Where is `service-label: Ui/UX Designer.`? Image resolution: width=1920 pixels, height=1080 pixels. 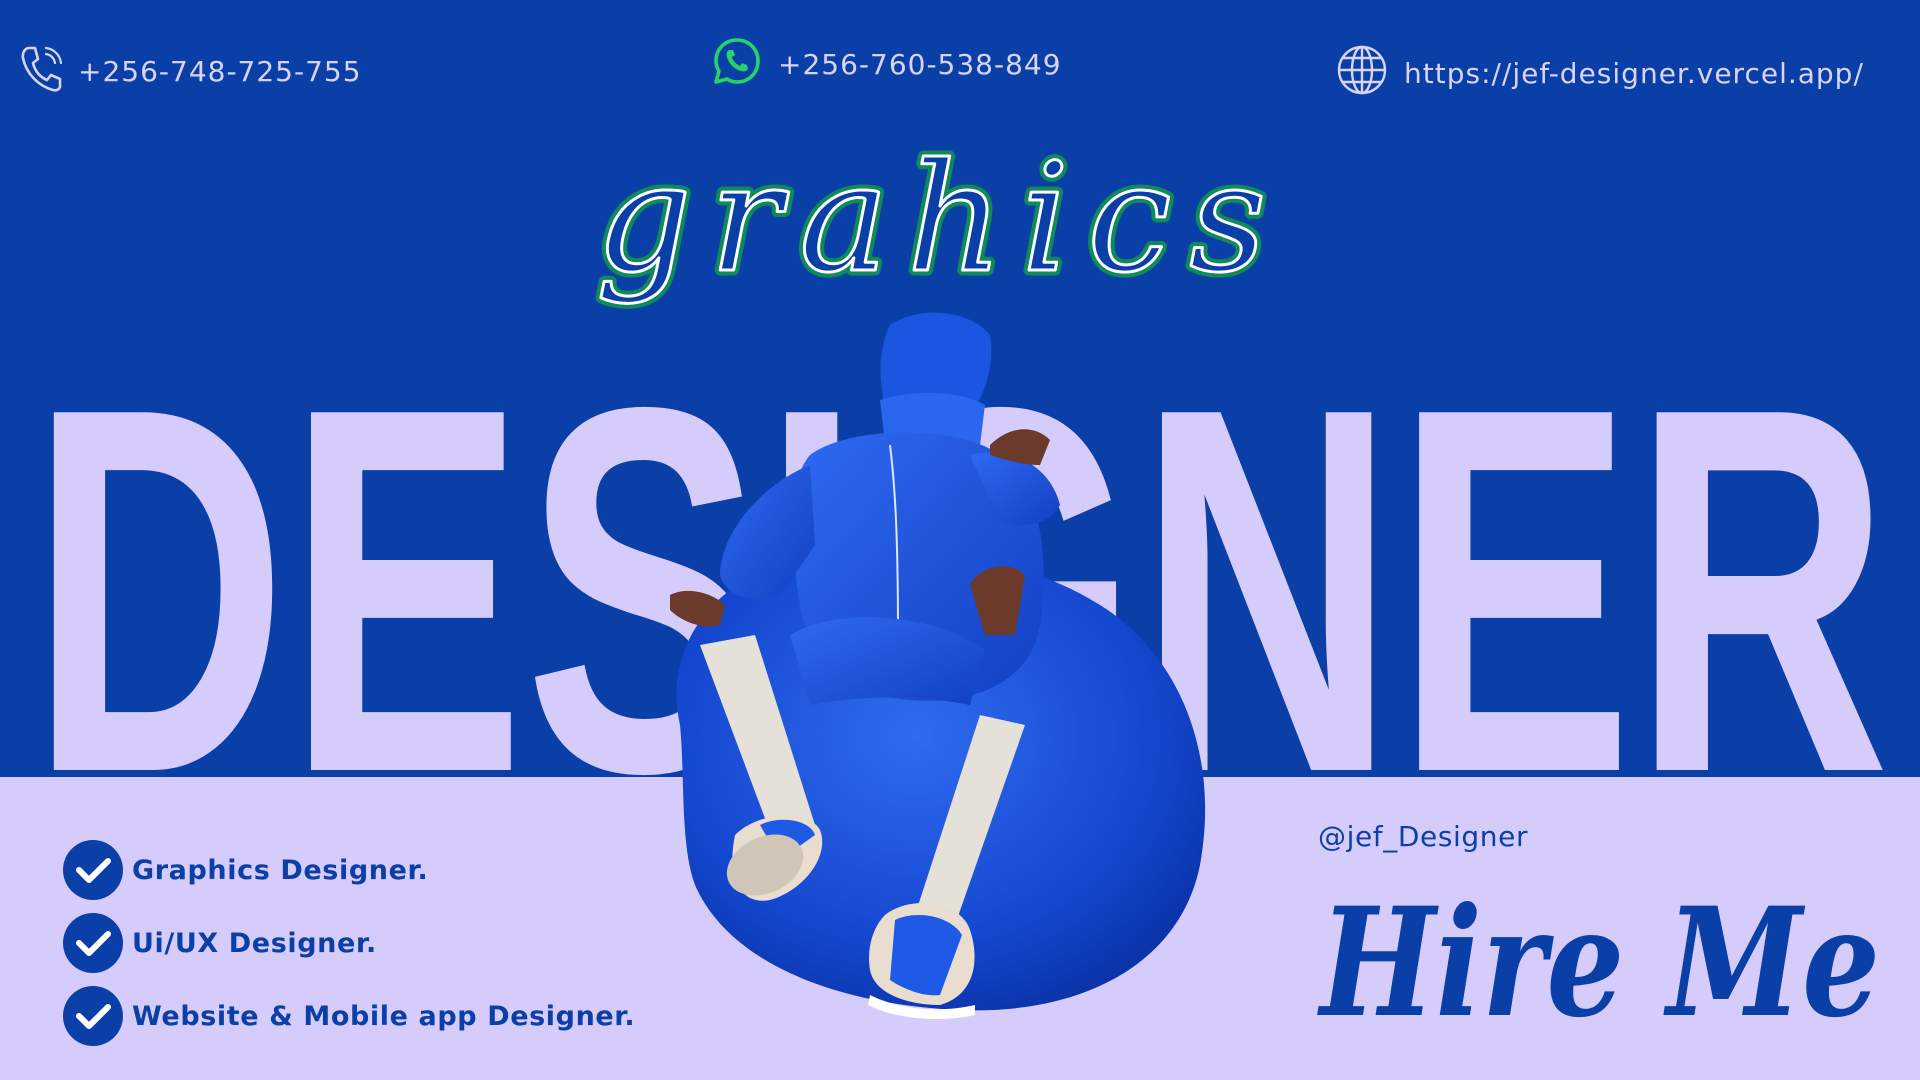
service-label: Ui/UX Designer. is located at coordinates (254, 943).